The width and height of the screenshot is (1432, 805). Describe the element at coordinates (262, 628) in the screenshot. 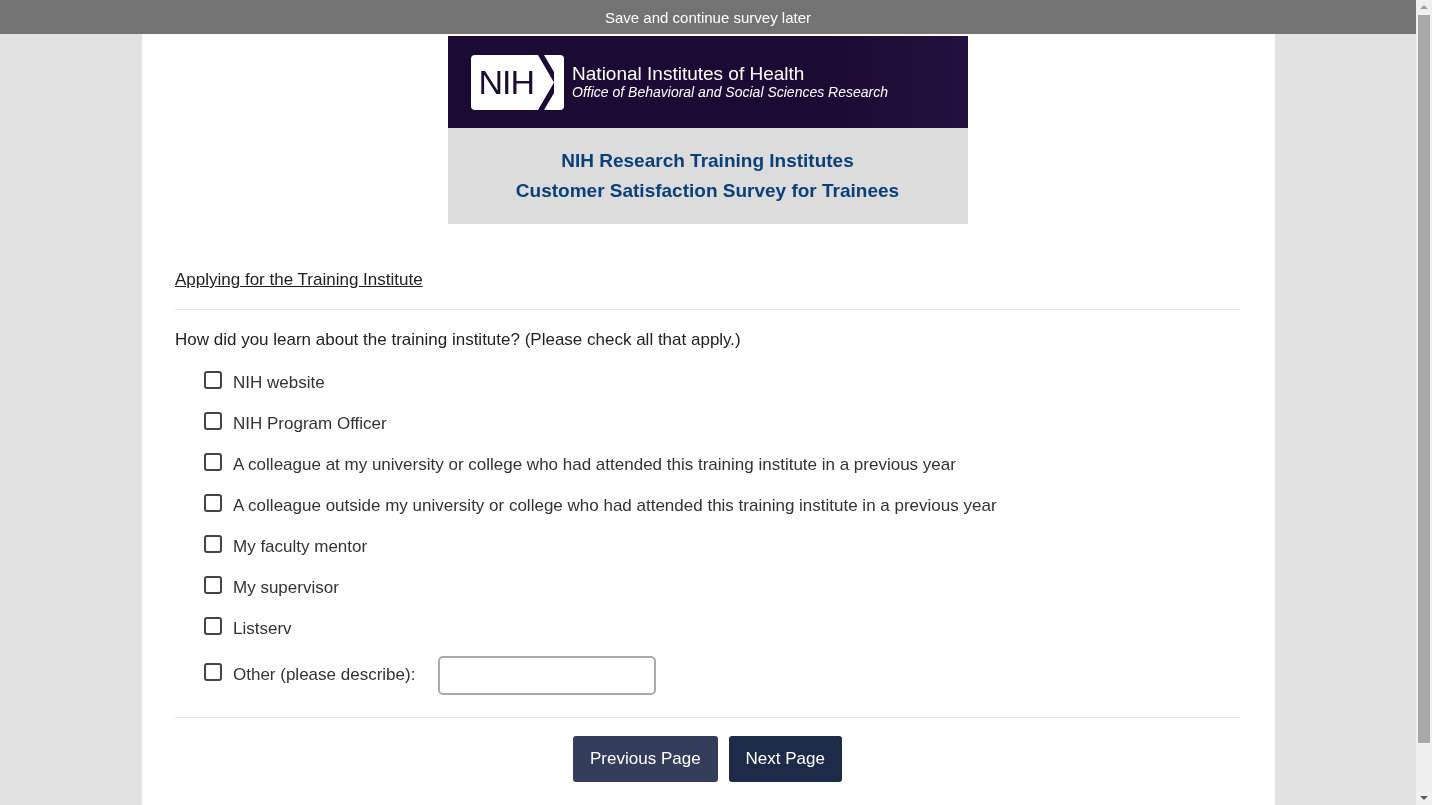

I see `option-label: Listserv` at that location.